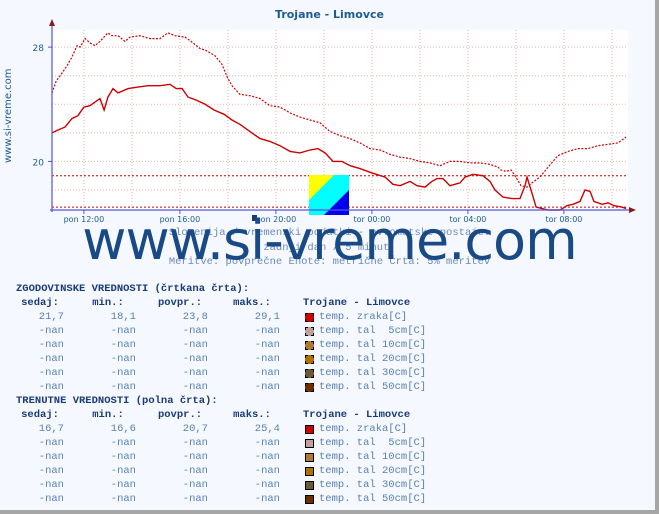 The image size is (659, 514). I want to click on table-row: -nan -nan -nan -nan temp. tal 5cm[C], so click(225, 332).